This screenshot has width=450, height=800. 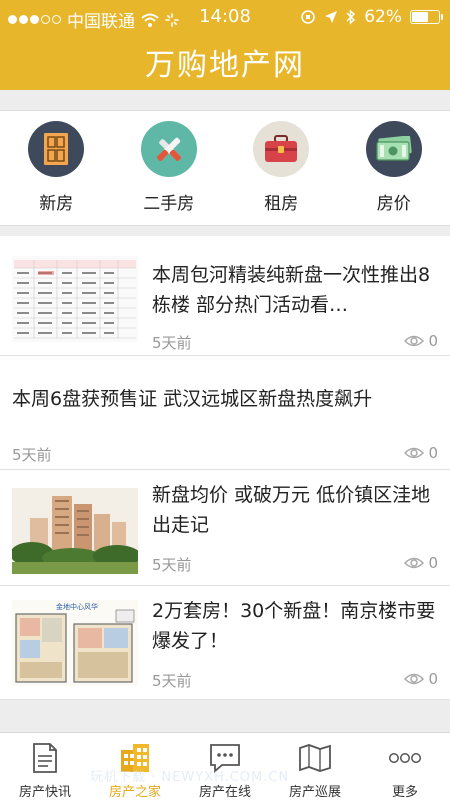 I want to click on category-grid: 新房 二手房 租房 房价, so click(x=225, y=168).